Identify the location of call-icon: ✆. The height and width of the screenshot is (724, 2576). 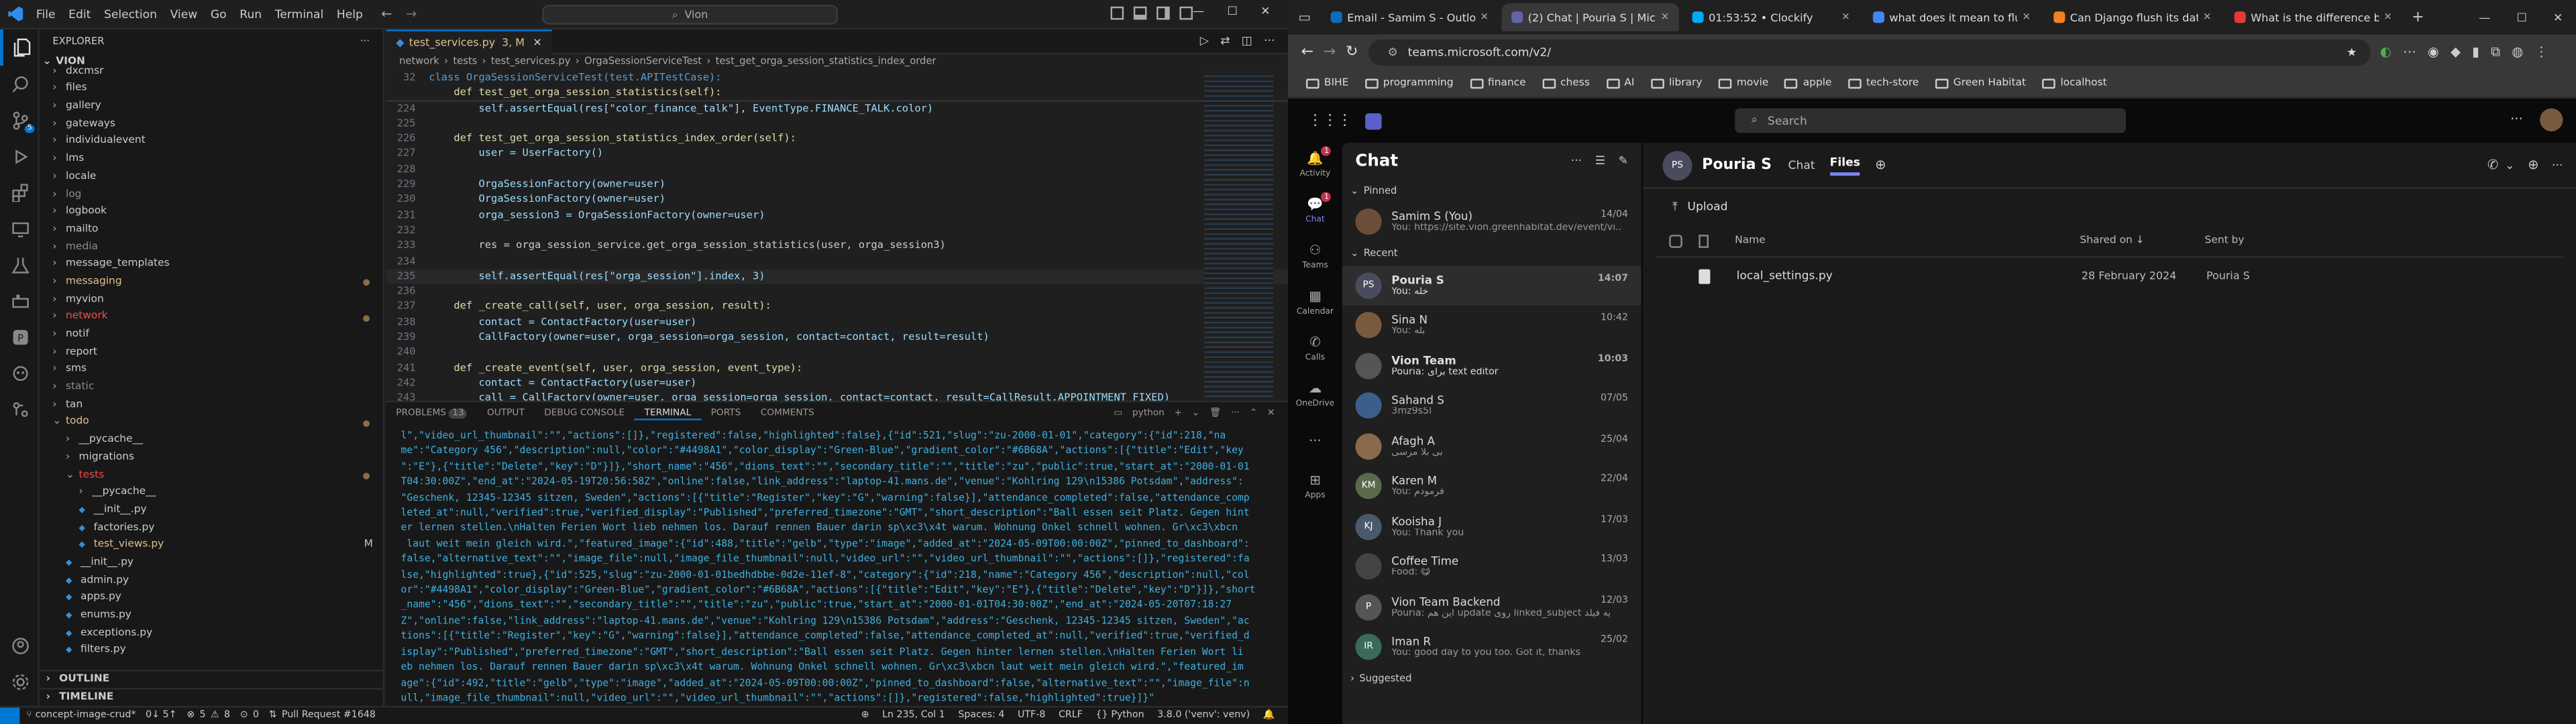
(2492, 165).